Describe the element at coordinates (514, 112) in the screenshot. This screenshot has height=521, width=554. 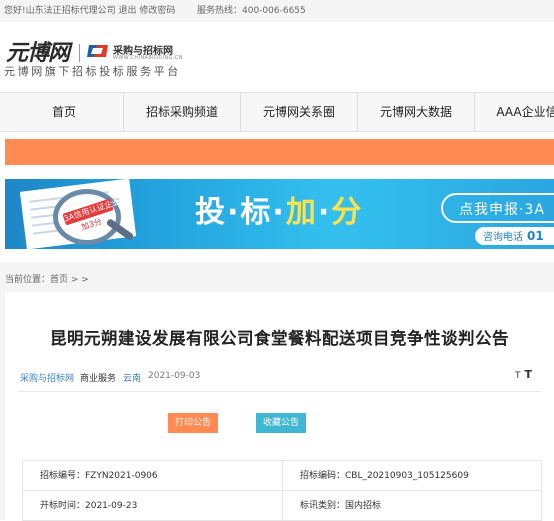
I see `nav-item-aaa-credit: AAA企业信用` at that location.